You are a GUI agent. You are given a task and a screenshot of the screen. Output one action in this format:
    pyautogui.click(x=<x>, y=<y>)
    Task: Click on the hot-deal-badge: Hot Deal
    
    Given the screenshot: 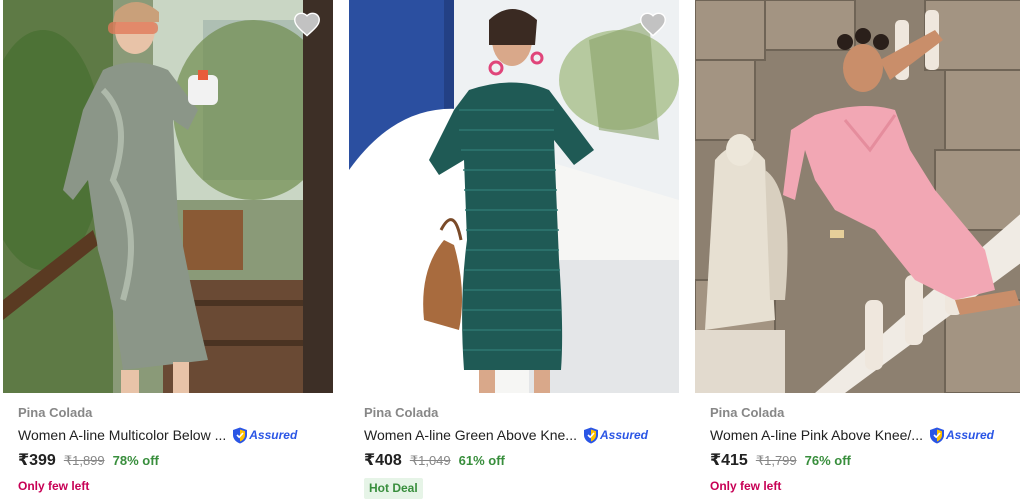 What is the action you would take?
    pyautogui.click(x=393, y=488)
    